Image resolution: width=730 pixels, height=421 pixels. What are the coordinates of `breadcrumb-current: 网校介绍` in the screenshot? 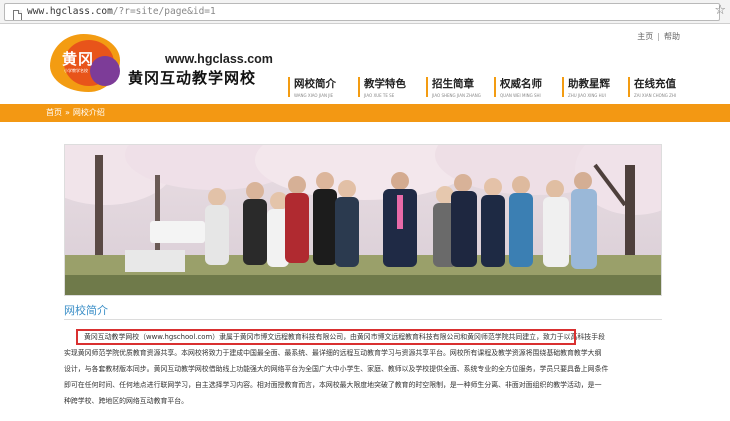 It's located at (88, 112).